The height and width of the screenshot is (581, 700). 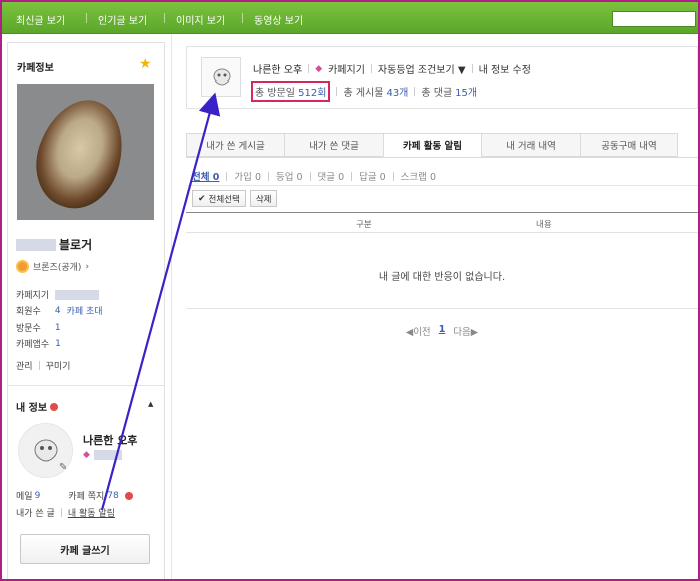 I want to click on prev-page: ◀이전, so click(x=418, y=331).